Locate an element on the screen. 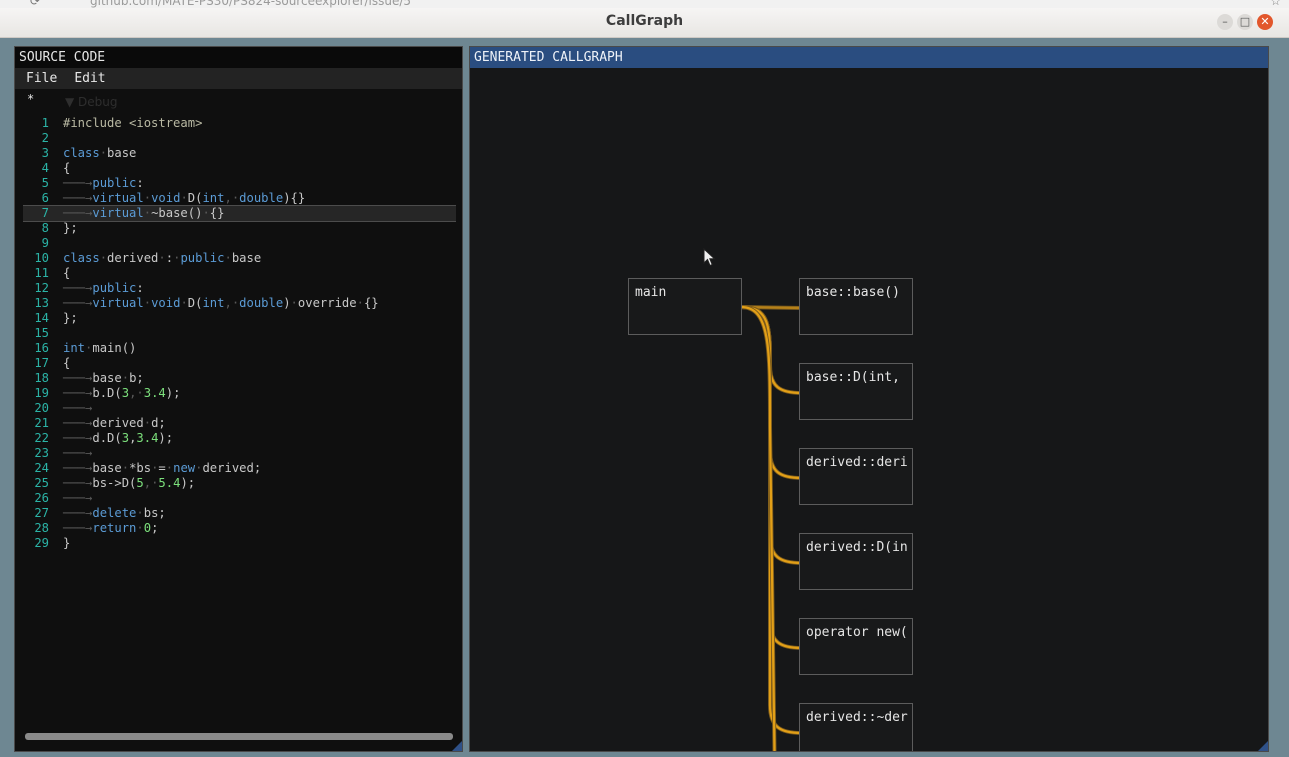  line-number: 18 is located at coordinates (41, 378).